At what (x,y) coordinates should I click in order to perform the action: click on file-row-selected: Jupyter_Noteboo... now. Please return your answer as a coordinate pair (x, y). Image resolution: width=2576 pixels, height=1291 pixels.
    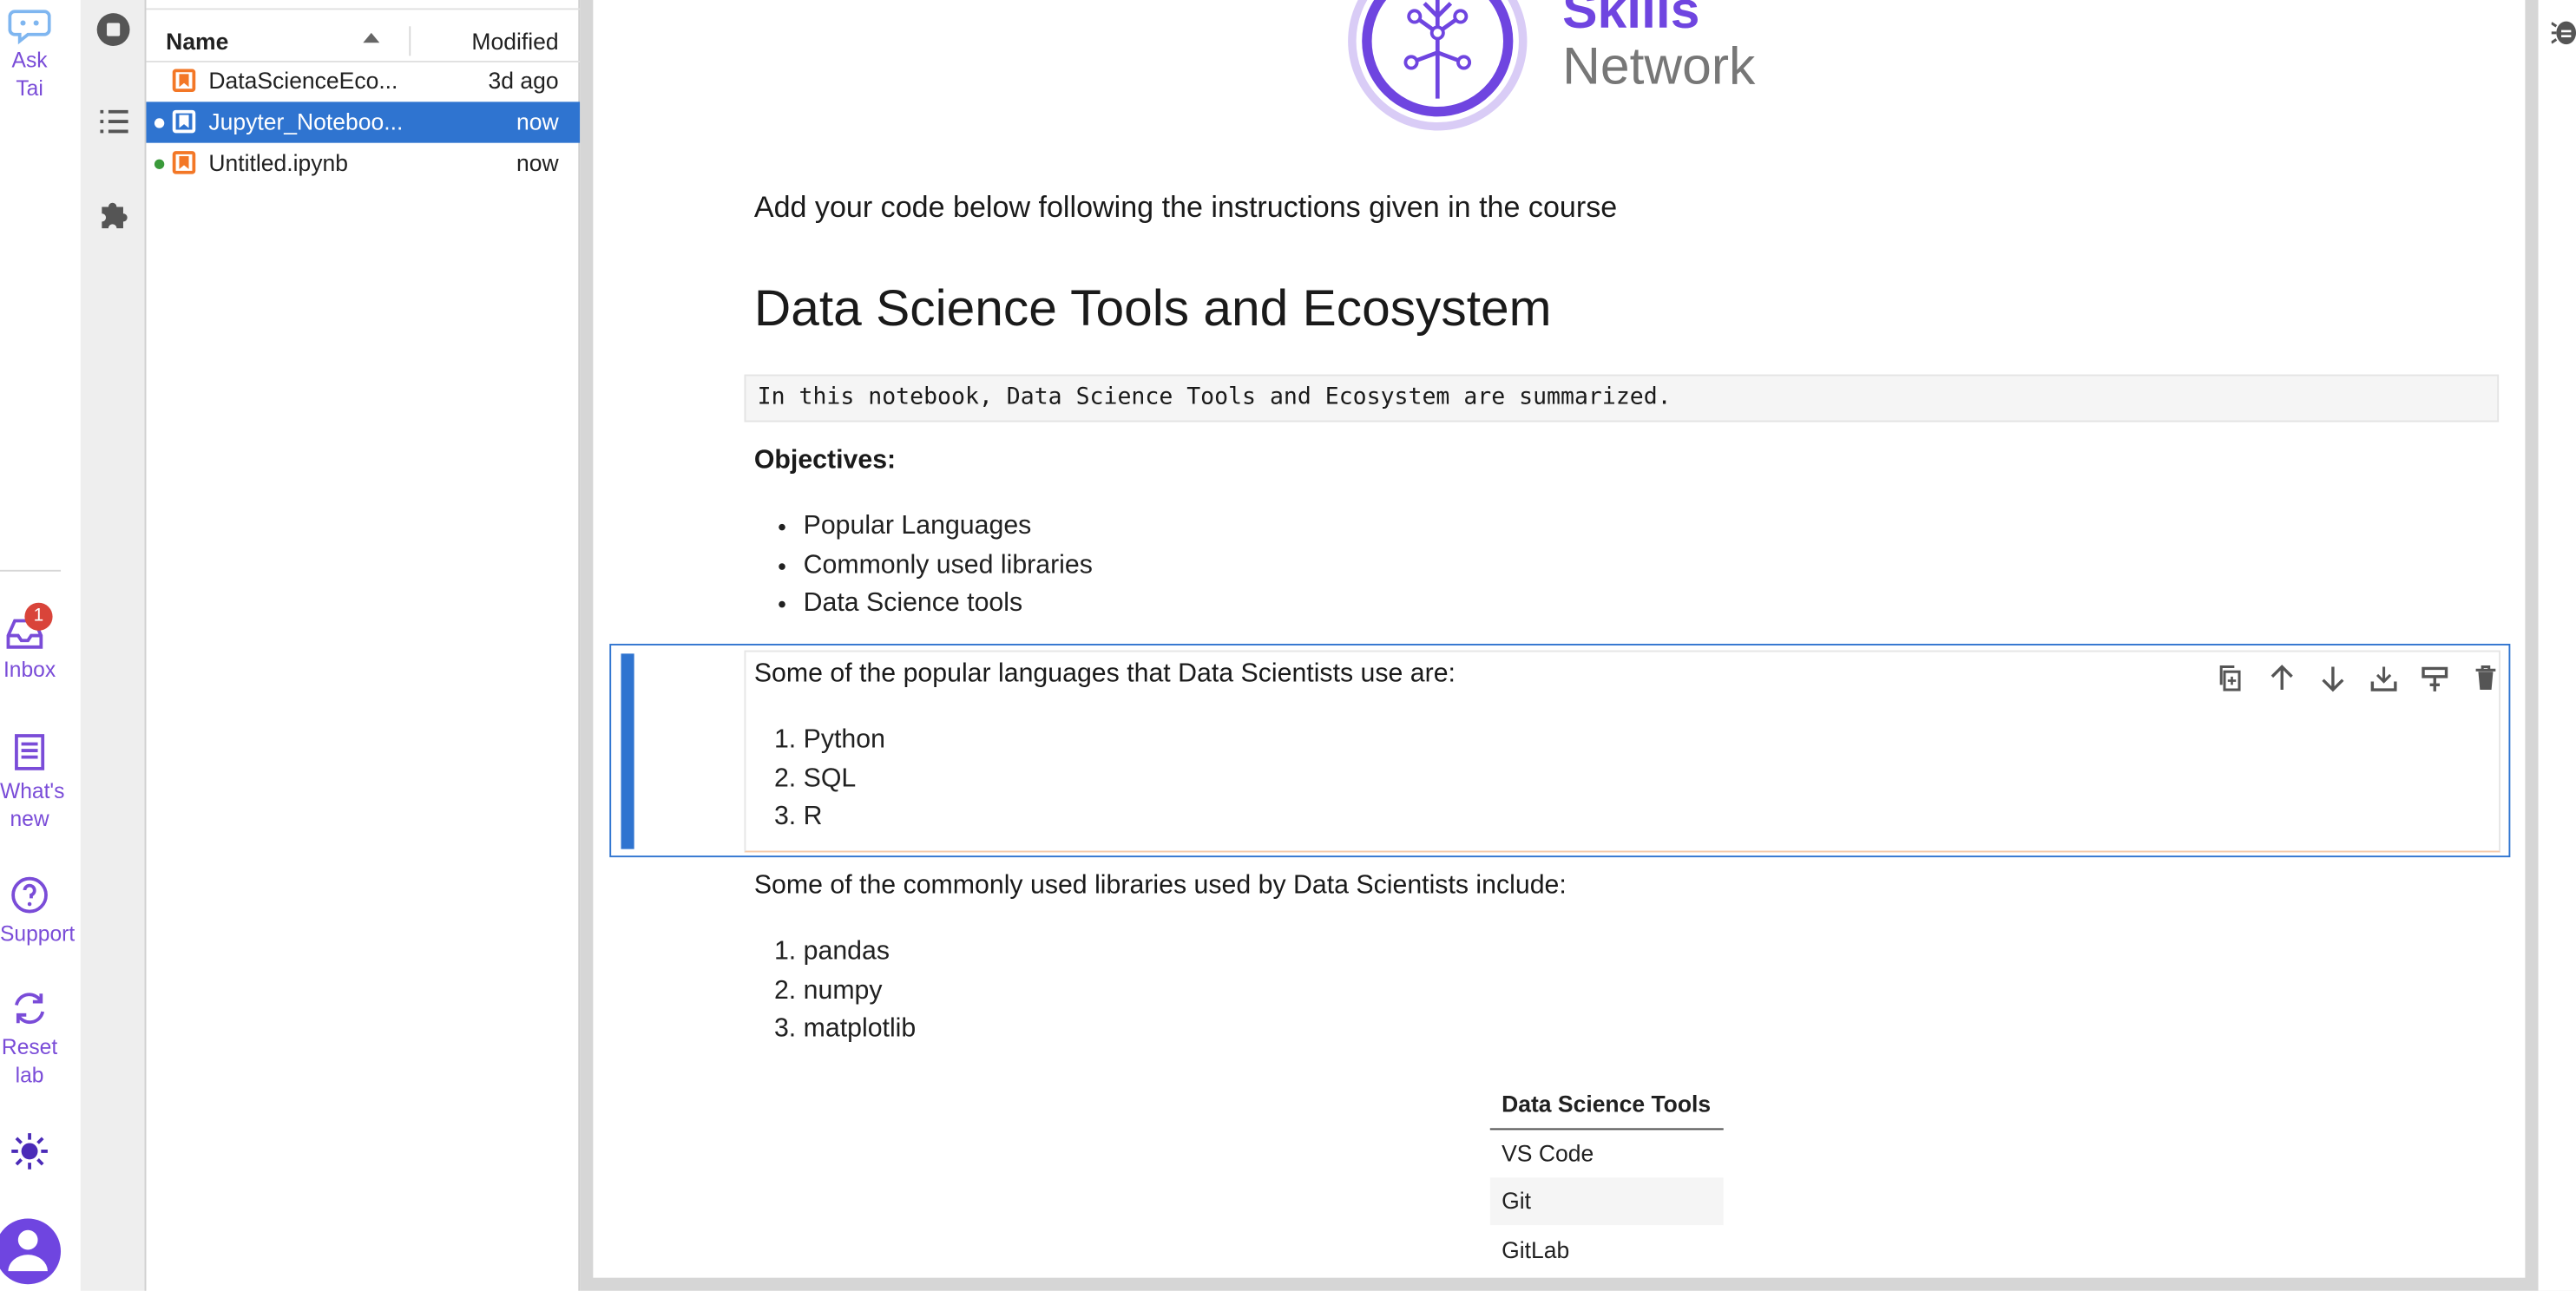
    Looking at the image, I should click on (364, 122).